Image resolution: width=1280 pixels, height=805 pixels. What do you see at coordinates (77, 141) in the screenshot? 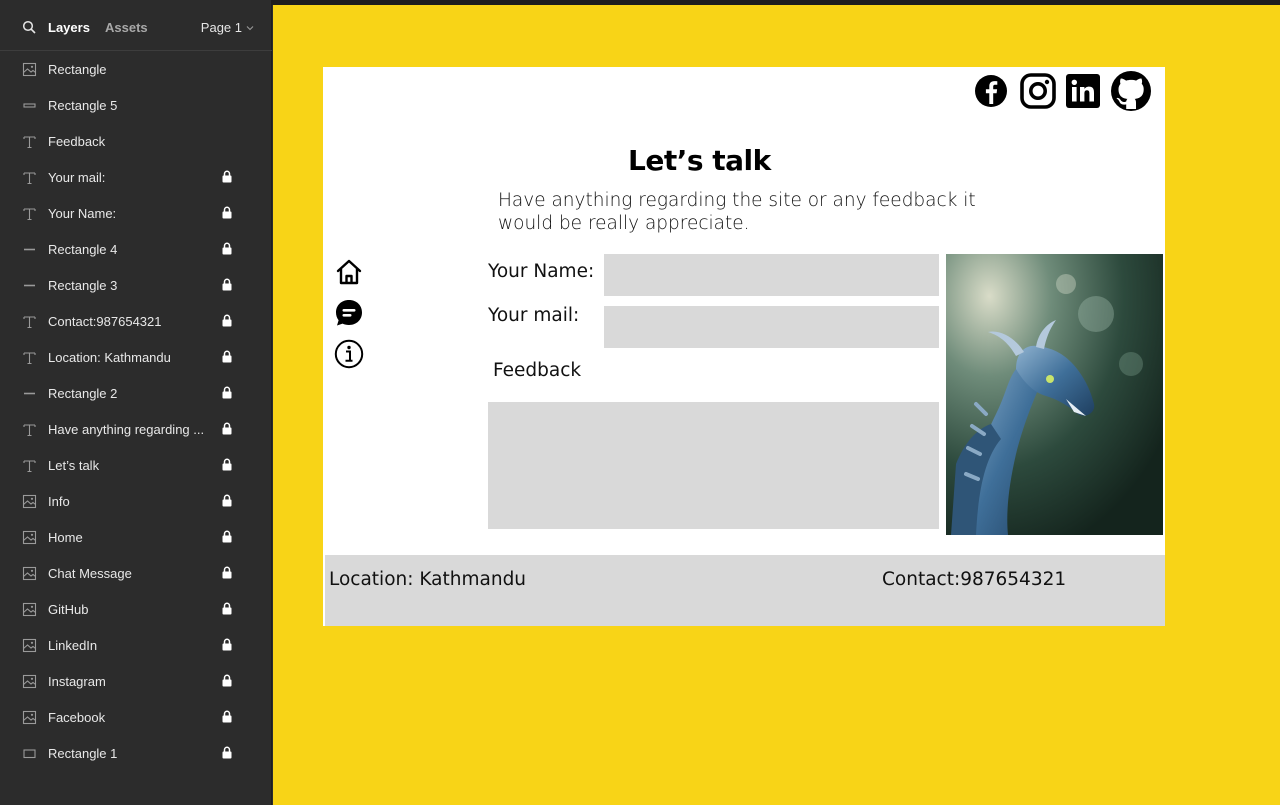
I see `layer-name: Feedback` at bounding box center [77, 141].